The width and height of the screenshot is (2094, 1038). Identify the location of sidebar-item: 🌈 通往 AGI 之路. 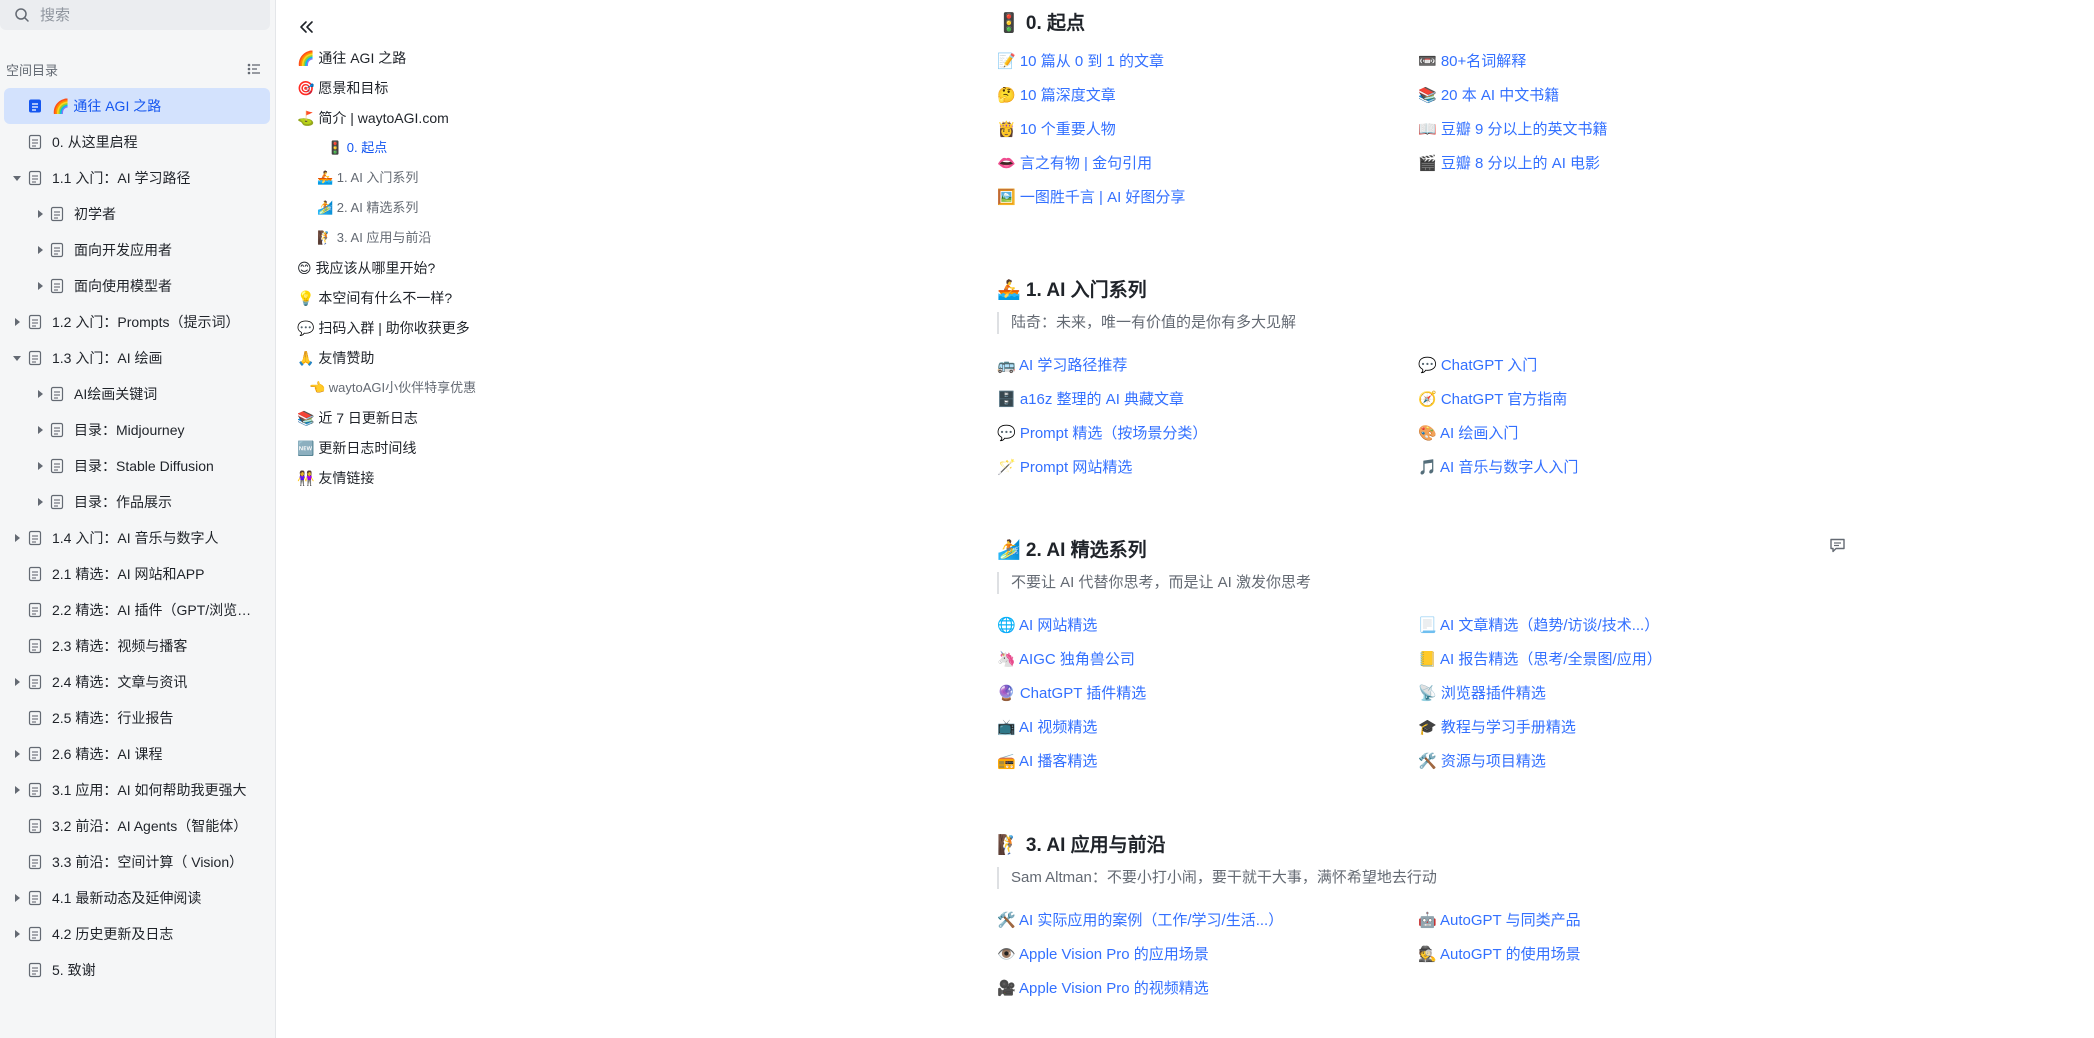
(137, 106).